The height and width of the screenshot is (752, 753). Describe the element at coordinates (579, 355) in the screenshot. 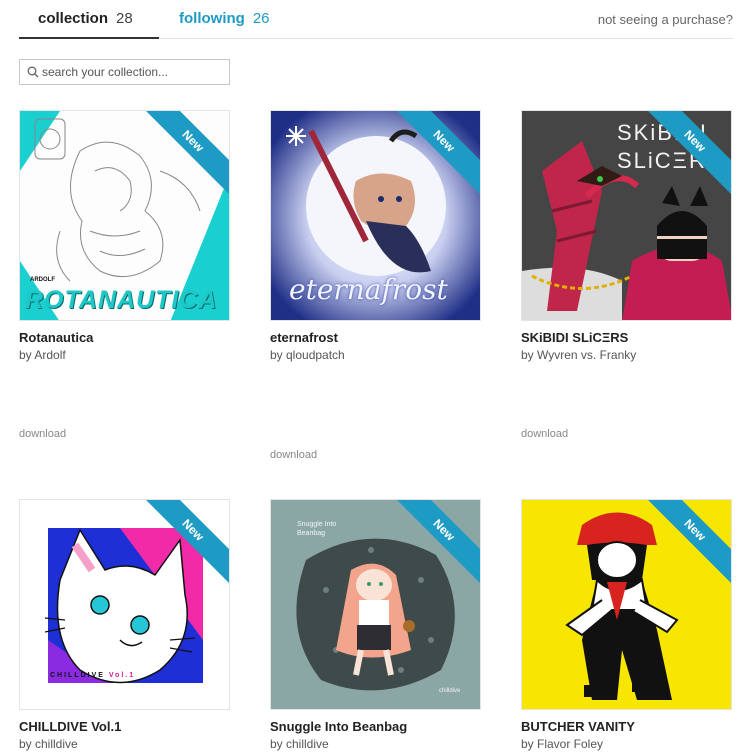

I see `item-artist: by Wyvren vs. Franky` at that location.